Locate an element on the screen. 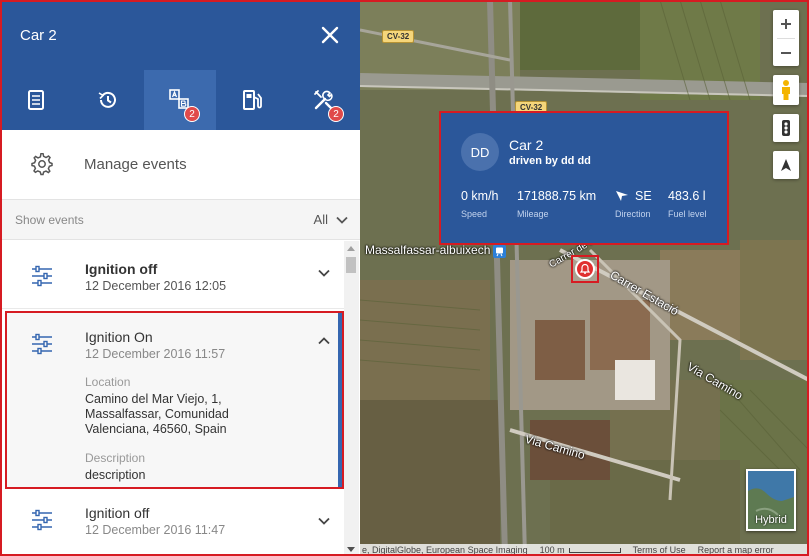 This screenshot has width=809, height=556. minus-icon is located at coordinates (786, 53).